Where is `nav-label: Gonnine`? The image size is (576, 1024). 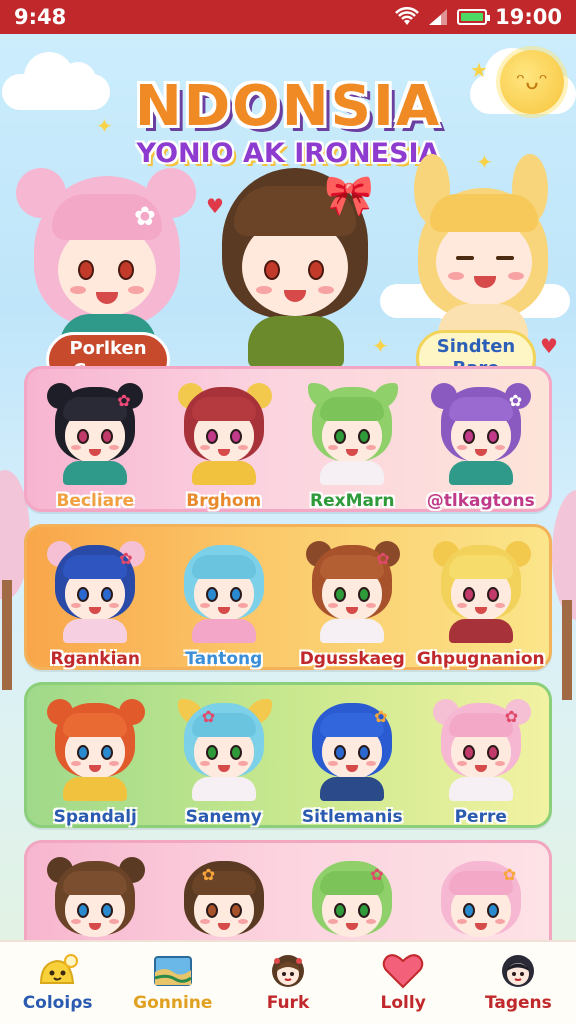
nav-label: Gonnine is located at coordinates (173, 1003).